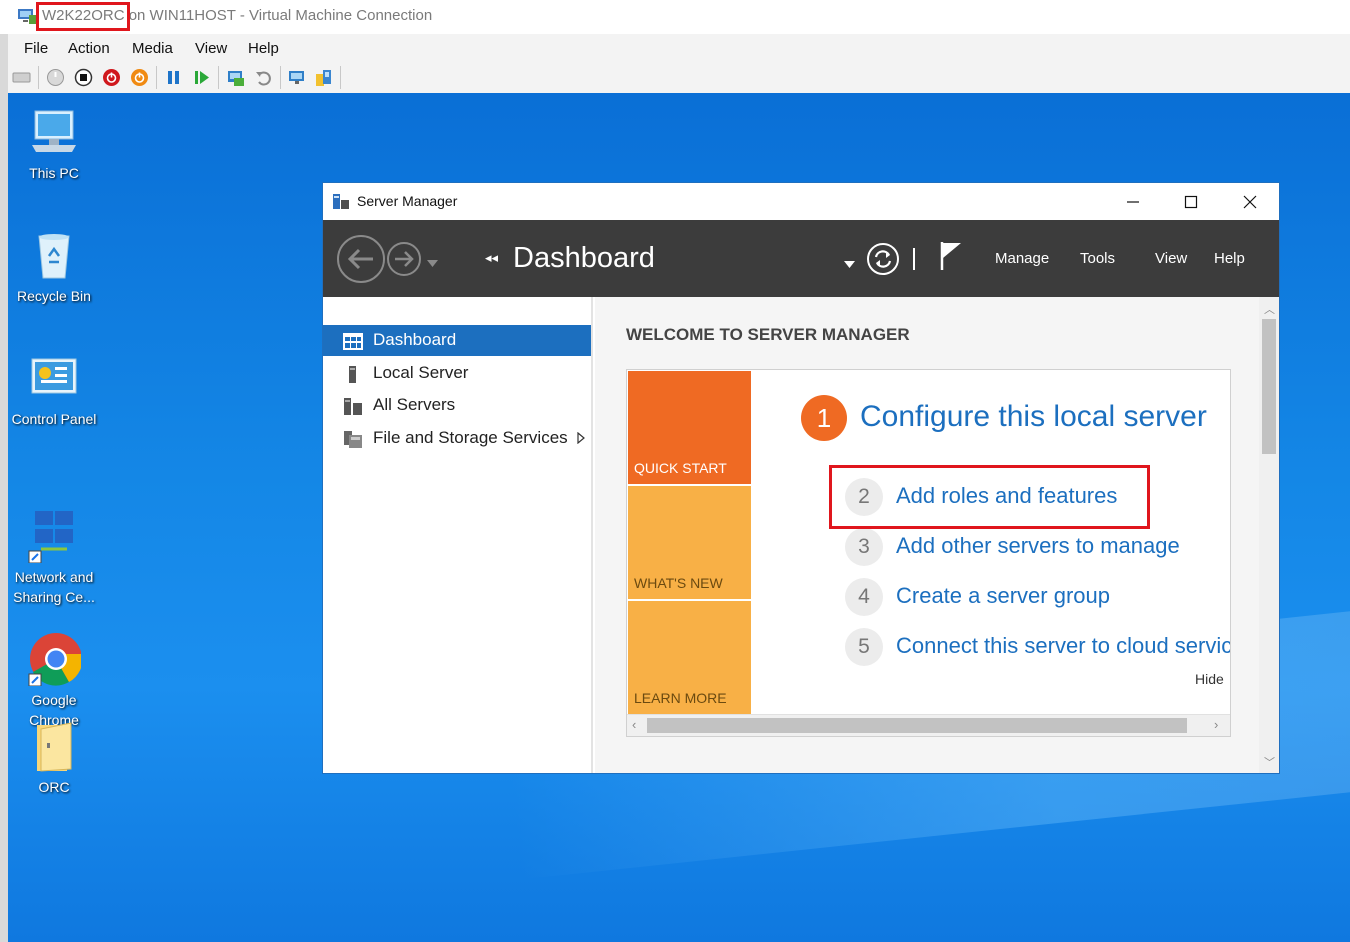  I want to click on server-manager-header: ◂◂ Dashboard Manage Tools View Help, so click(801, 258).